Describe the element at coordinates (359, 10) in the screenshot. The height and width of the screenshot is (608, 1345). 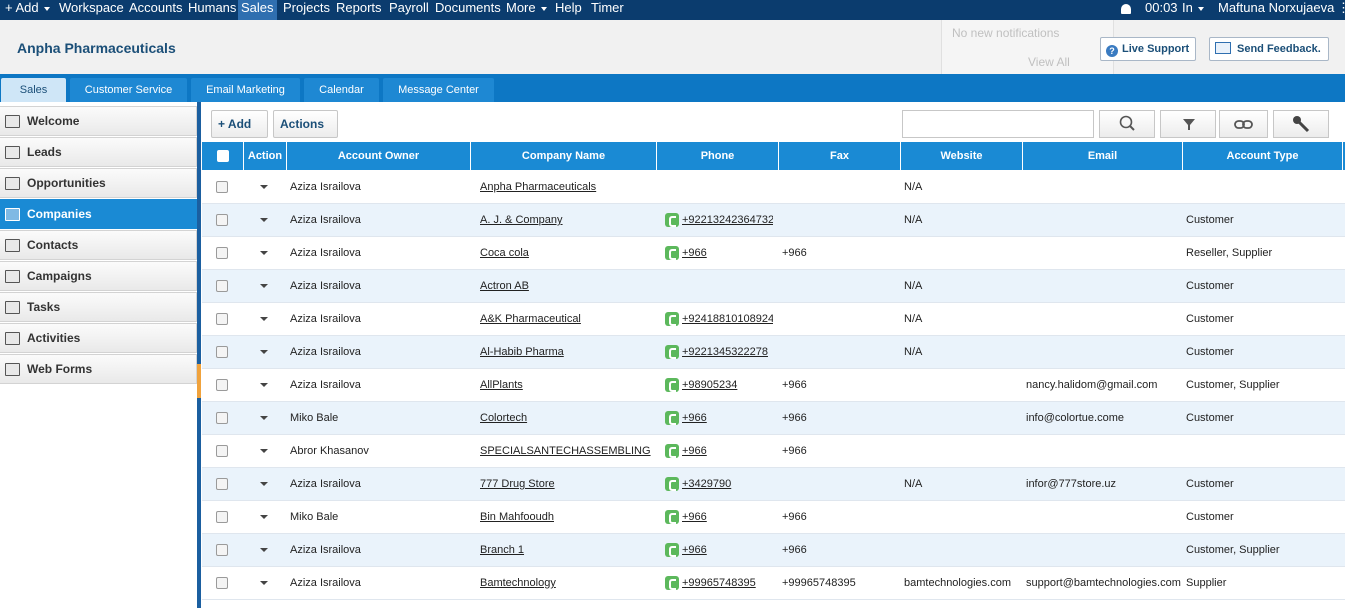
I see `nav-reports: Reports` at that location.